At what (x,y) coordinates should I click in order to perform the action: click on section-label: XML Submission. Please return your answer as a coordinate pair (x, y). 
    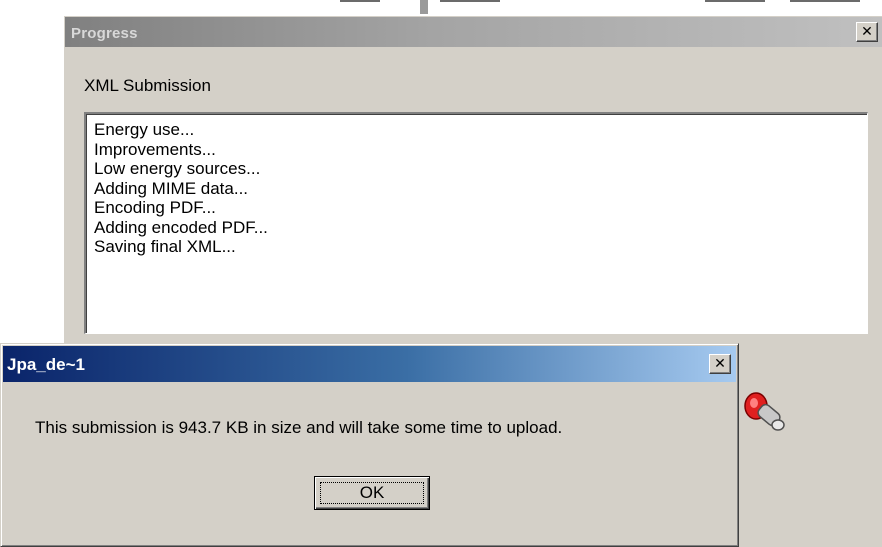
    Looking at the image, I should click on (147, 85).